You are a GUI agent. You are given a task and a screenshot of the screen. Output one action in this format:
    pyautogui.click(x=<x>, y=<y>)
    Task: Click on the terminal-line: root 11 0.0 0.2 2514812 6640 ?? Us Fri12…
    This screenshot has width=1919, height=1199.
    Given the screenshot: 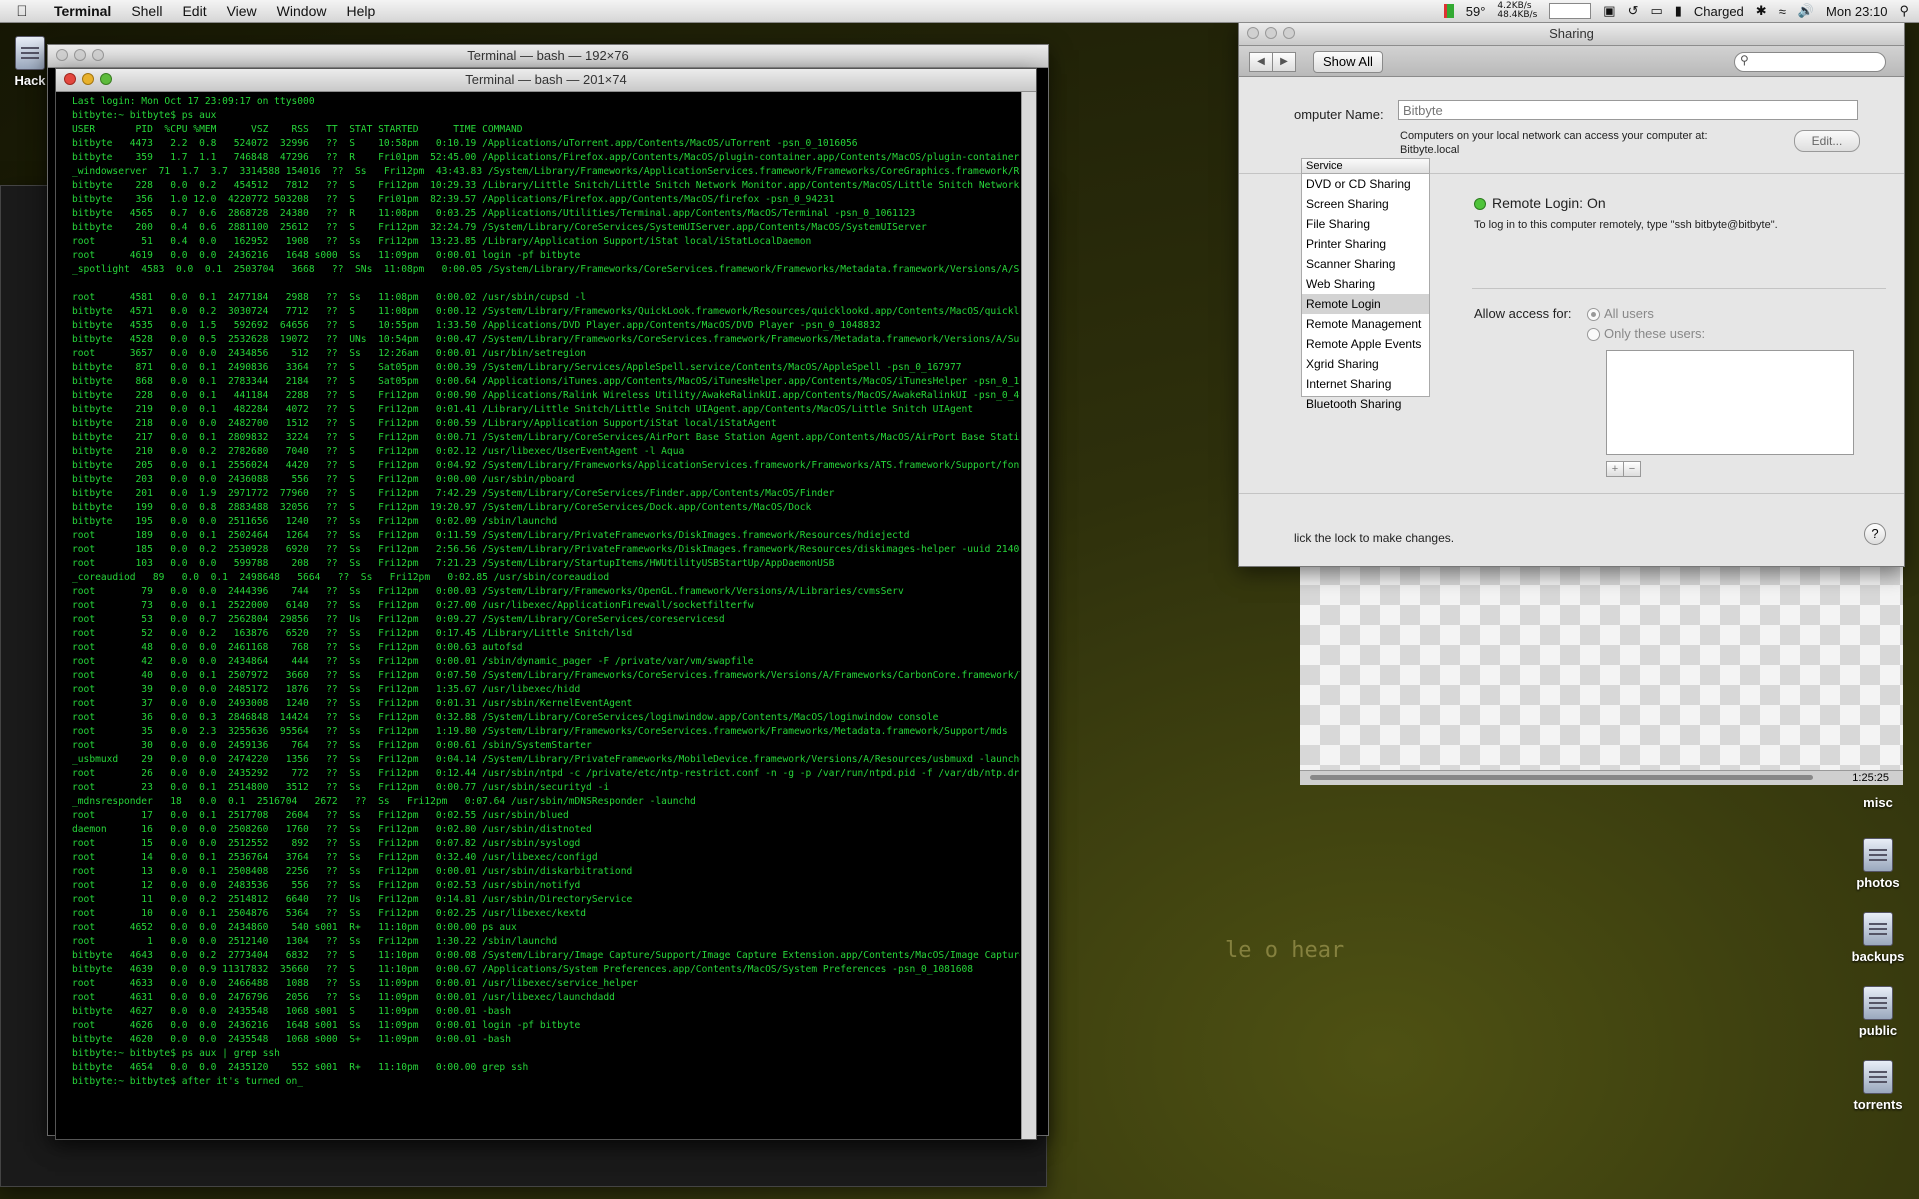 What is the action you would take?
    pyautogui.click(x=352, y=899)
    